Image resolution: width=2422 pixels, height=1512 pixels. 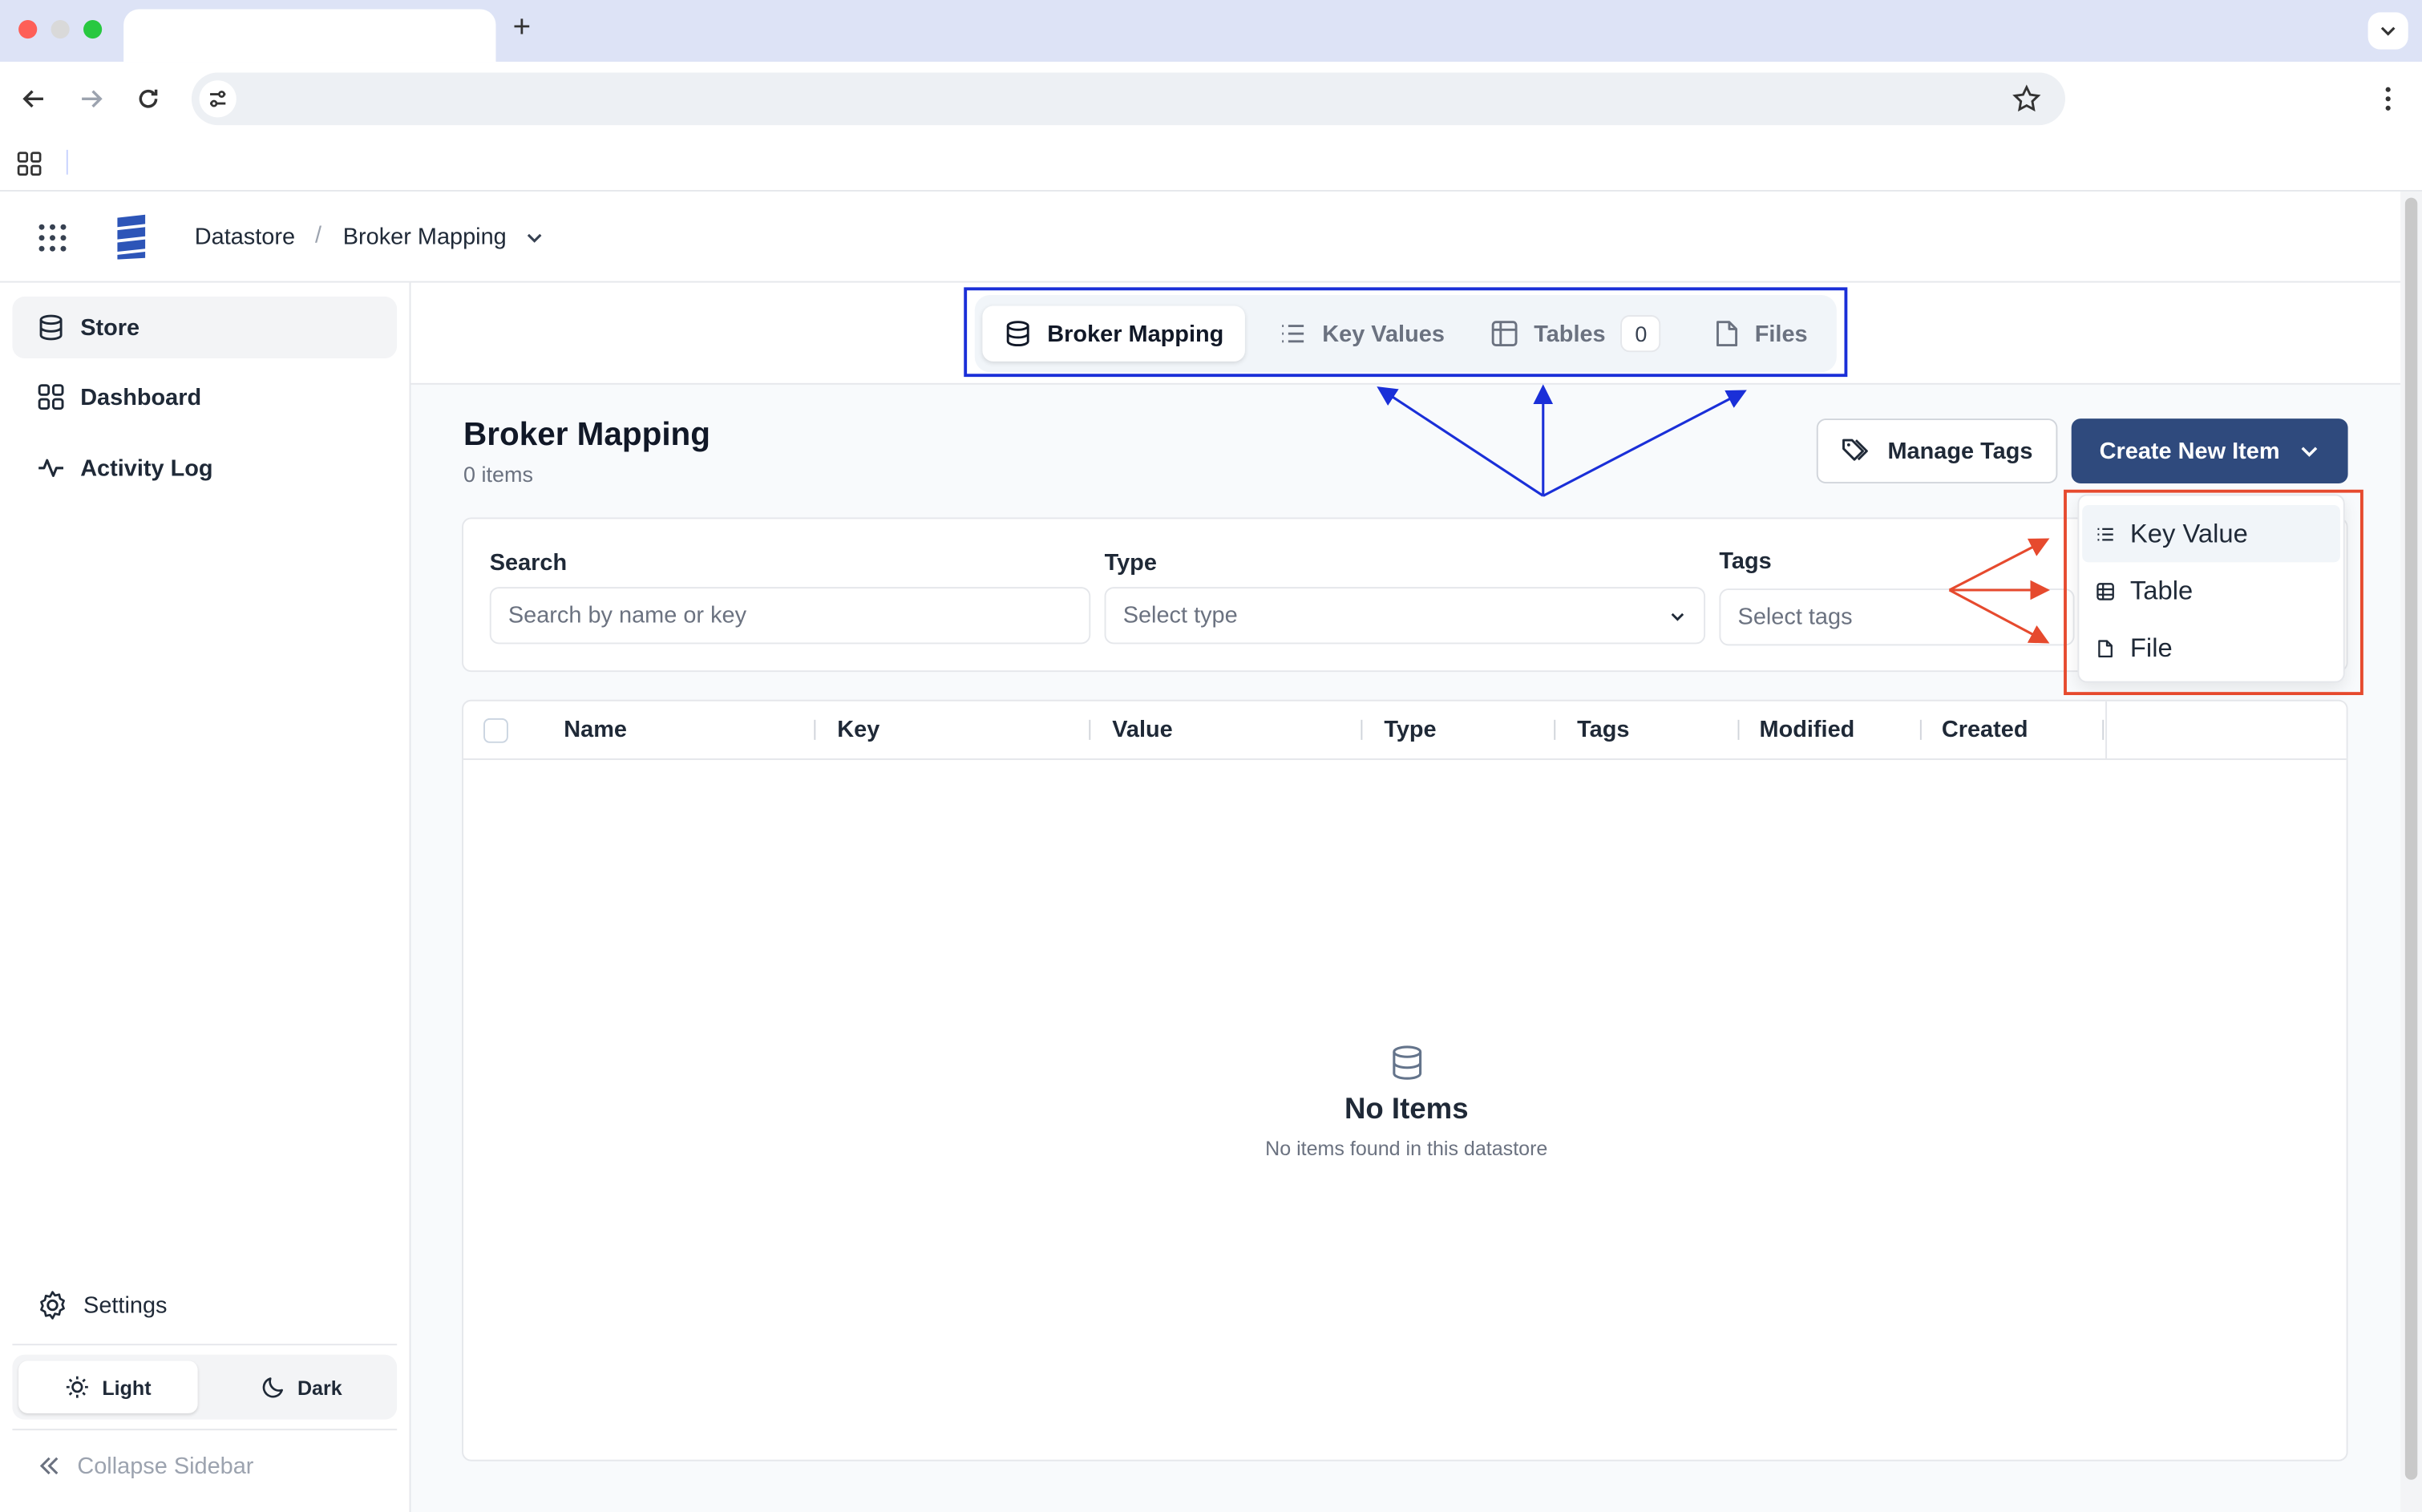 What do you see at coordinates (1795, 617) in the screenshot?
I see `tags-select-value: Select tags` at bounding box center [1795, 617].